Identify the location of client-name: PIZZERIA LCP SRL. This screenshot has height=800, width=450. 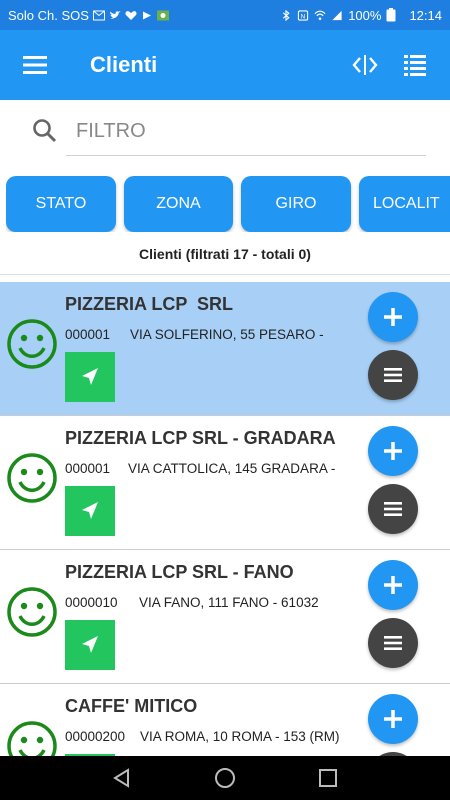
(149, 304).